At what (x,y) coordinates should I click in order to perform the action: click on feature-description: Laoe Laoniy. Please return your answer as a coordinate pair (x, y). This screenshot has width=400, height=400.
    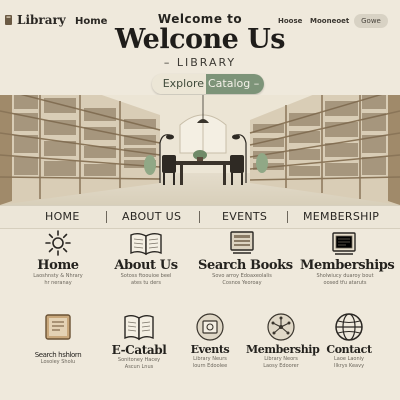
    Looking at the image, I should click on (349, 359).